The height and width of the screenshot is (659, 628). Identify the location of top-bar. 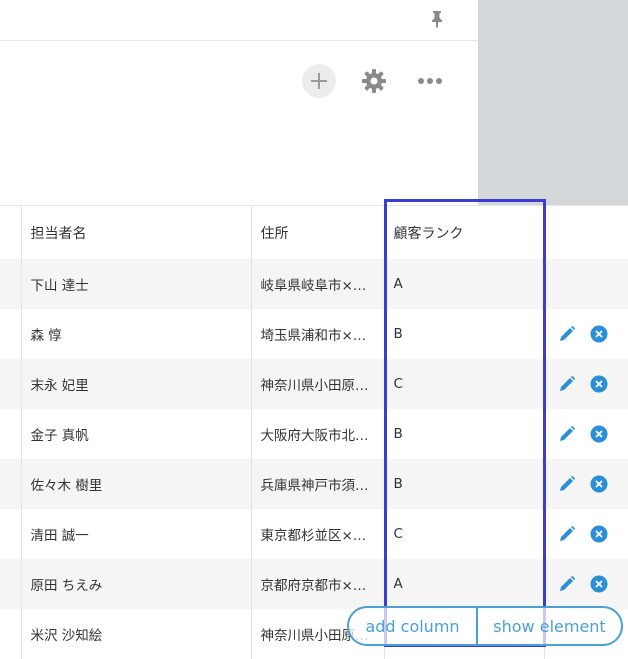
(239, 20).